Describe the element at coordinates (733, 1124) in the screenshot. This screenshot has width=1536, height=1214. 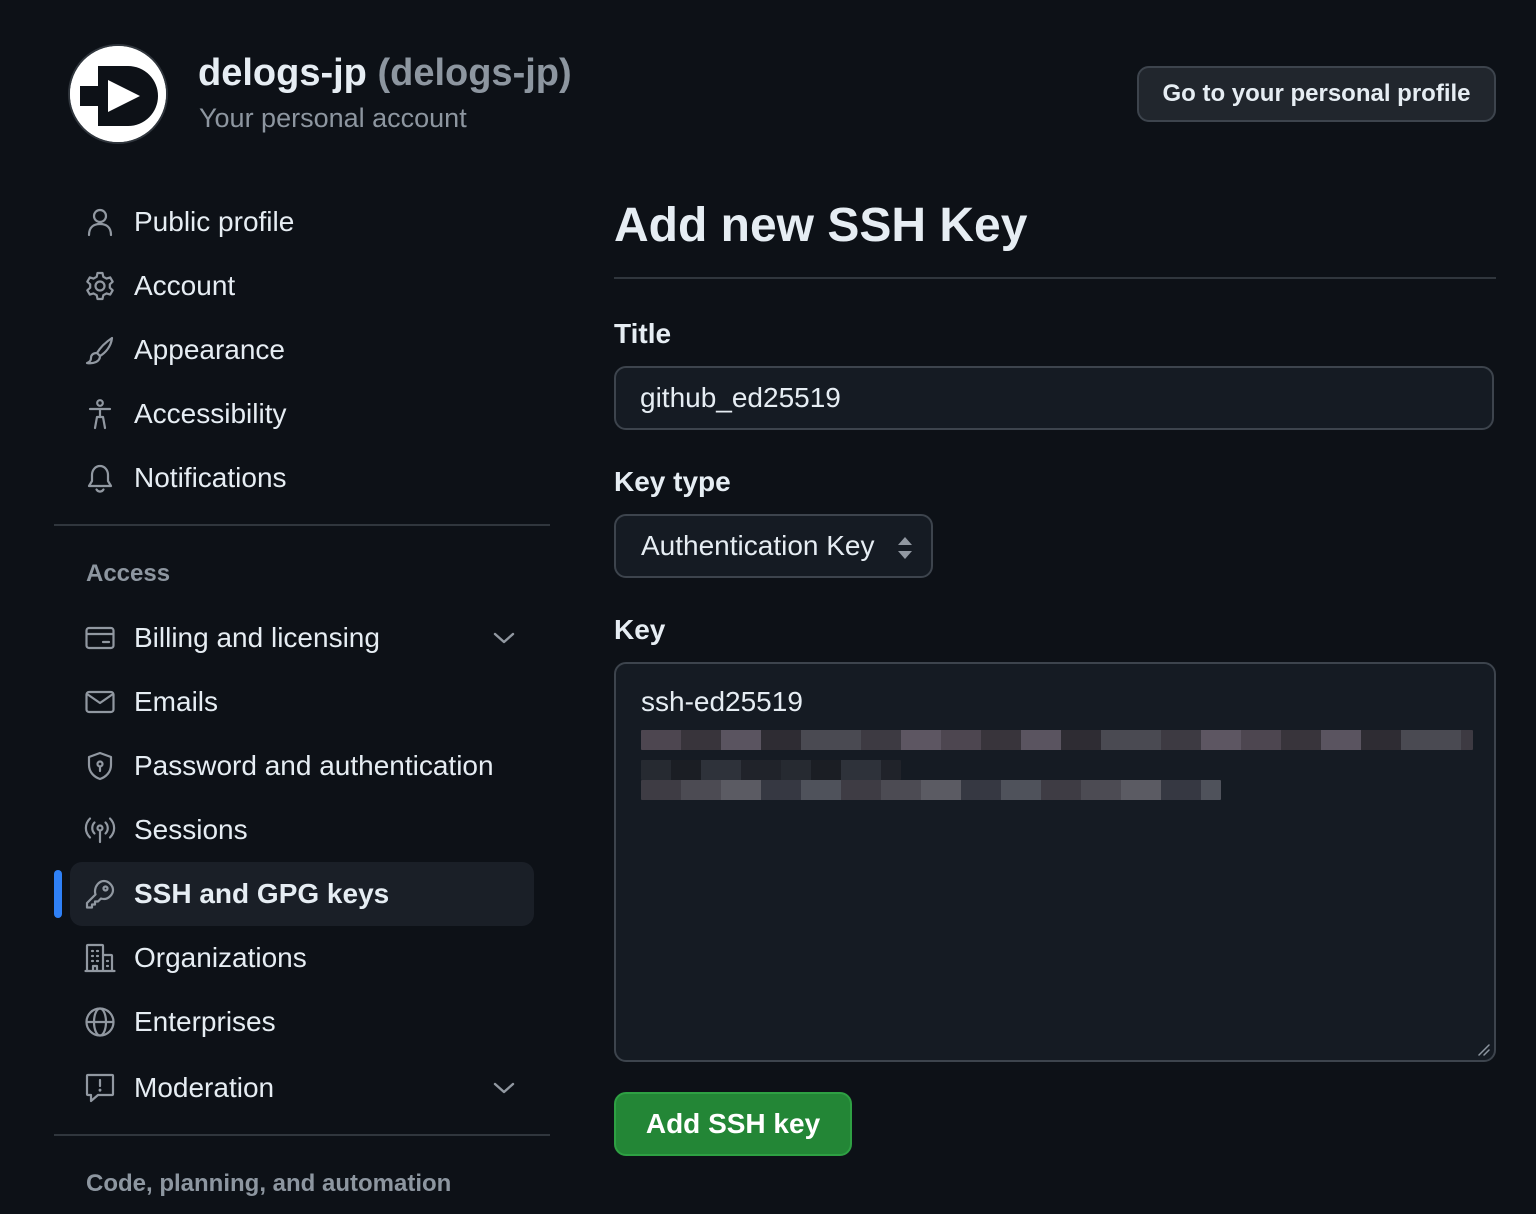
I see `add-ssh-key-button: Add SSH key` at that location.